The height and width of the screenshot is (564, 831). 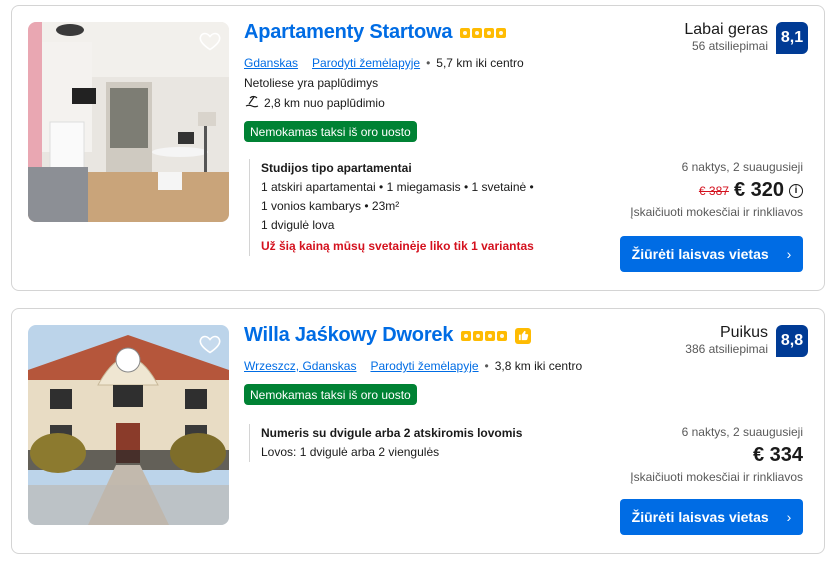 I want to click on title-row: Willa Jaśkowy Dworek, so click(x=388, y=335).